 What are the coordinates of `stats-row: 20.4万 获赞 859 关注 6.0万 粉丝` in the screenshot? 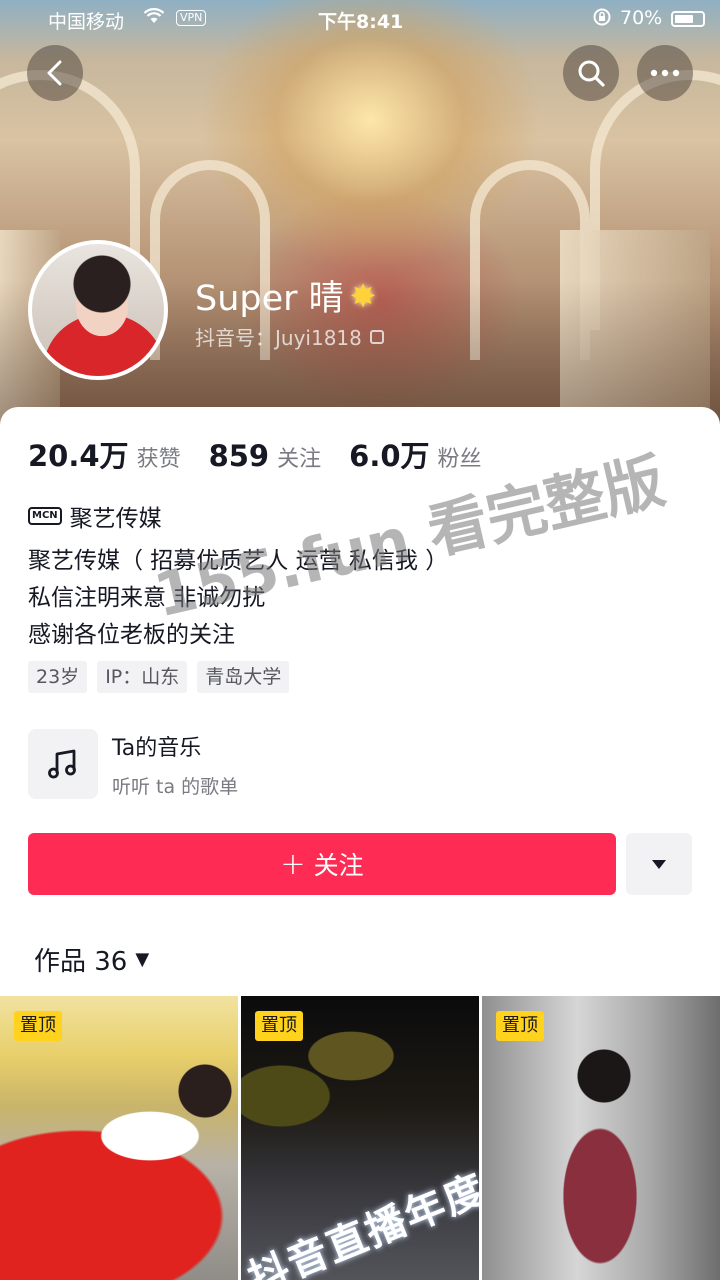 It's located at (269, 454).